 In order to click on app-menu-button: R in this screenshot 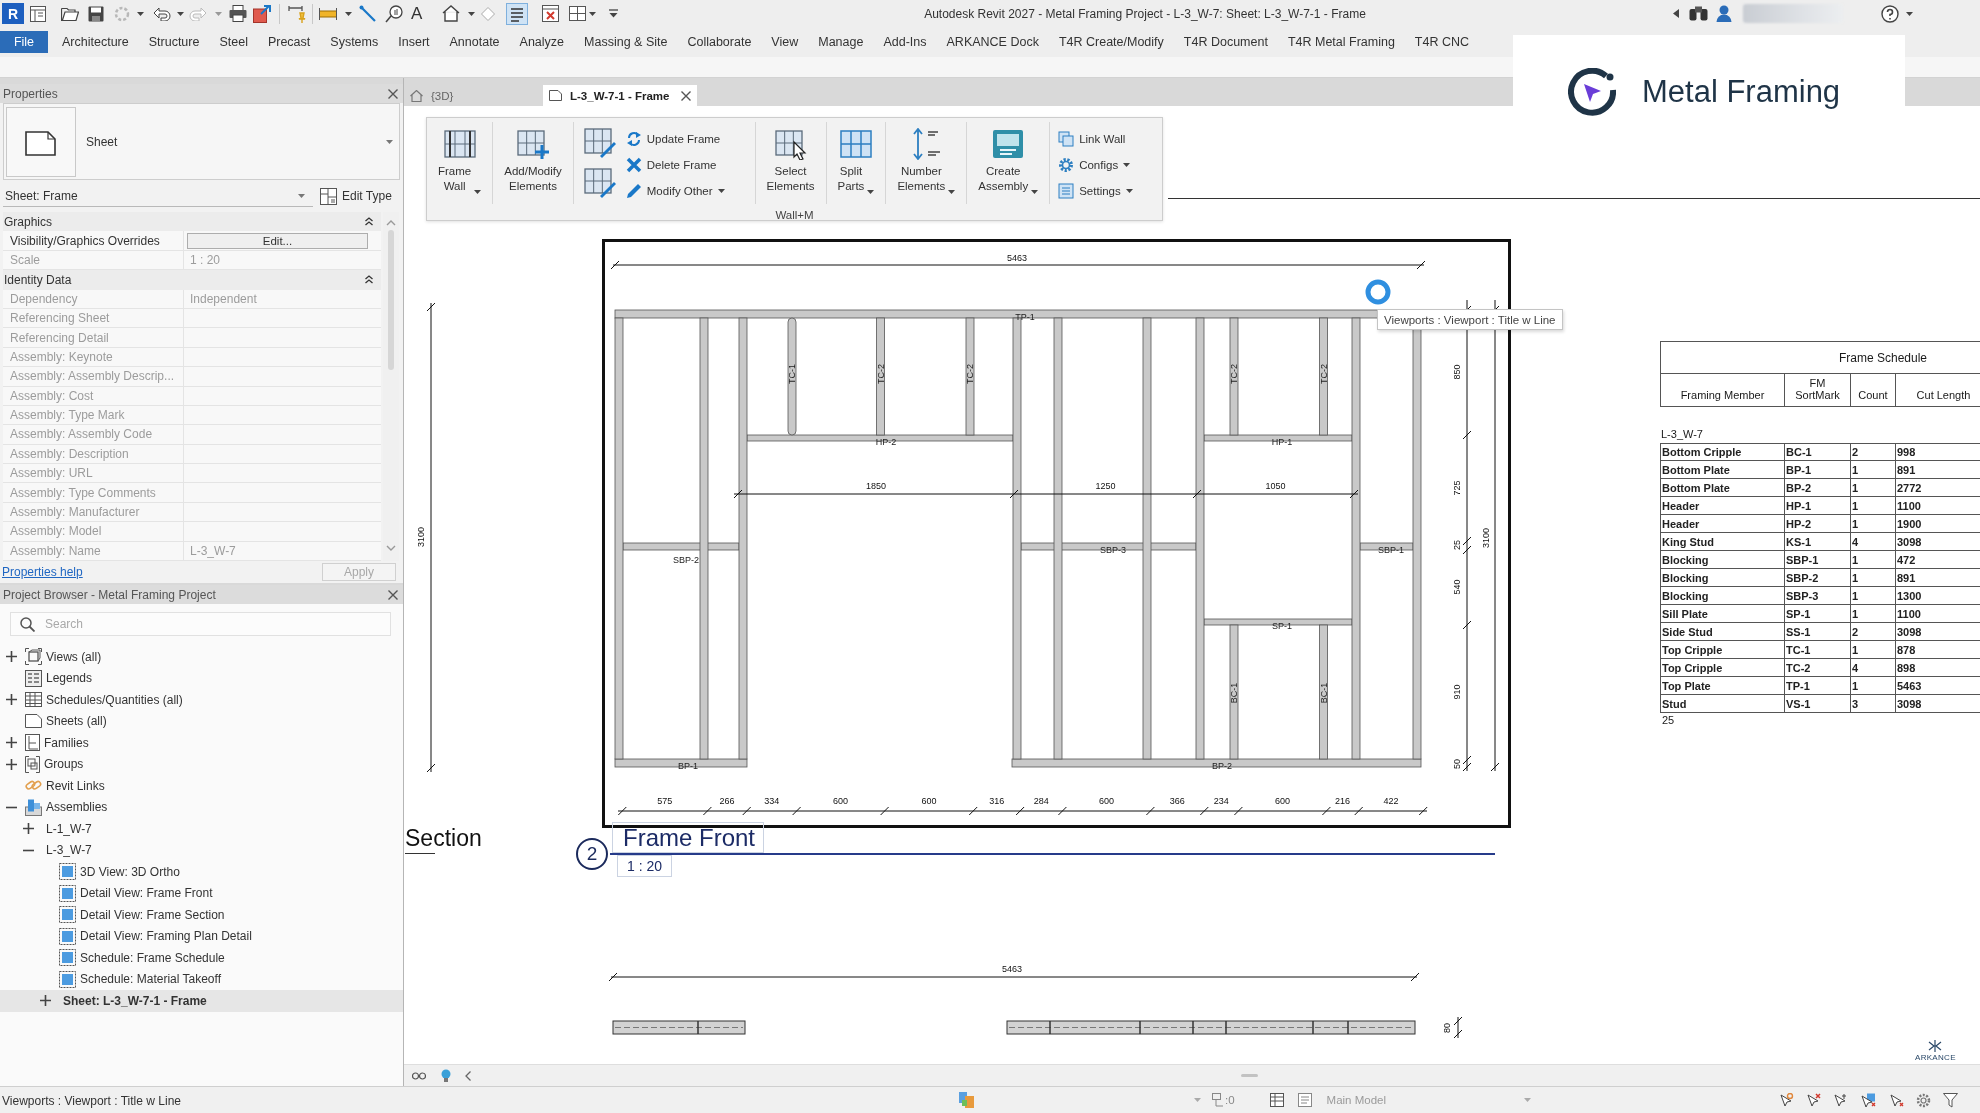, I will do `click(13, 13)`.